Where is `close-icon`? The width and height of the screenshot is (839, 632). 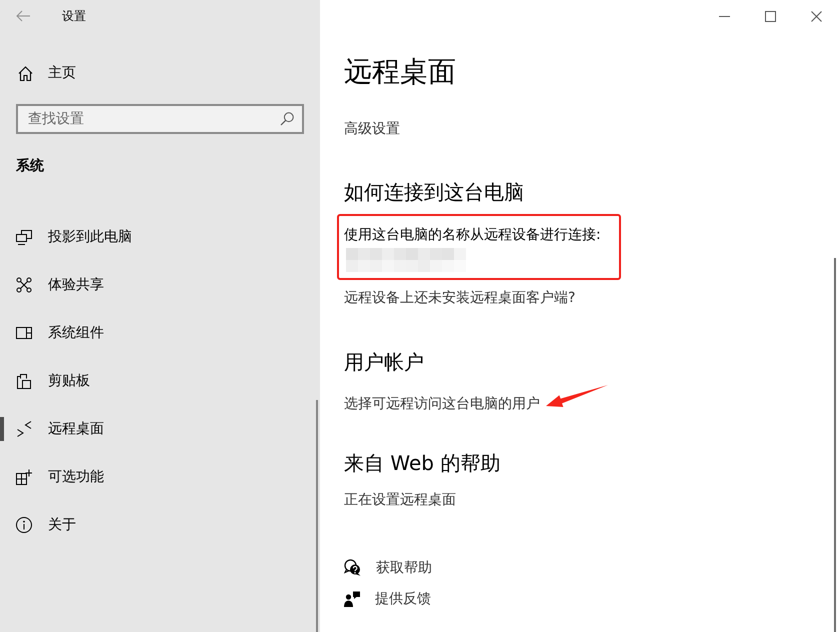
close-icon is located at coordinates (816, 16).